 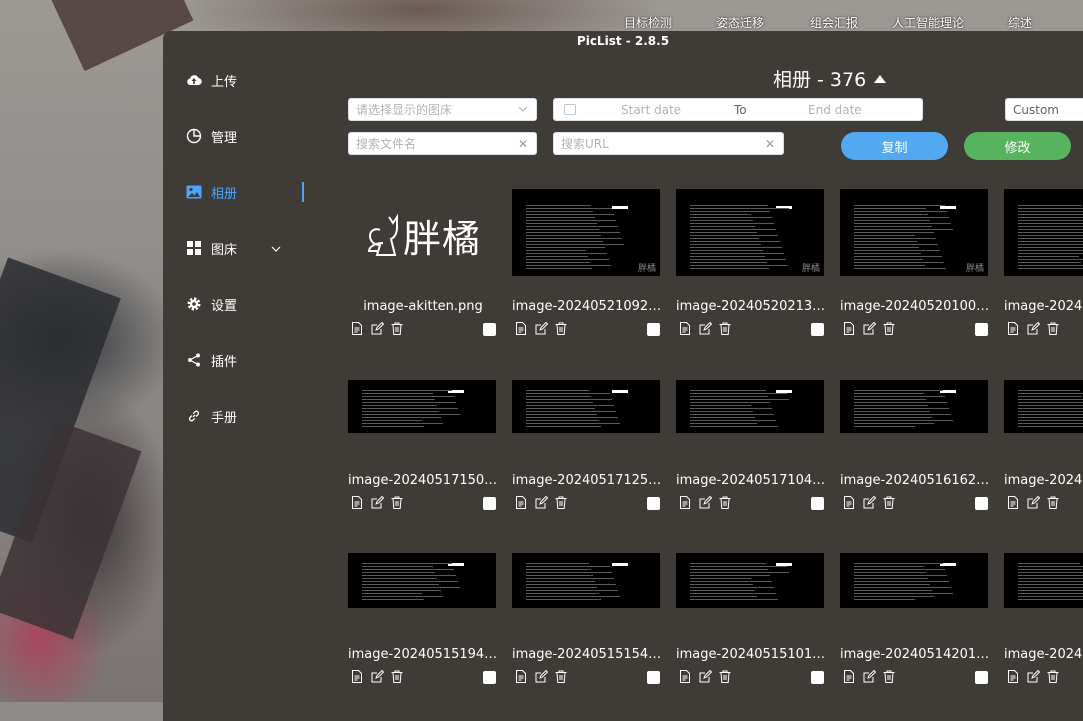 What do you see at coordinates (1020, 22) in the screenshot?
I see `desktop-menu-item: 综述` at bounding box center [1020, 22].